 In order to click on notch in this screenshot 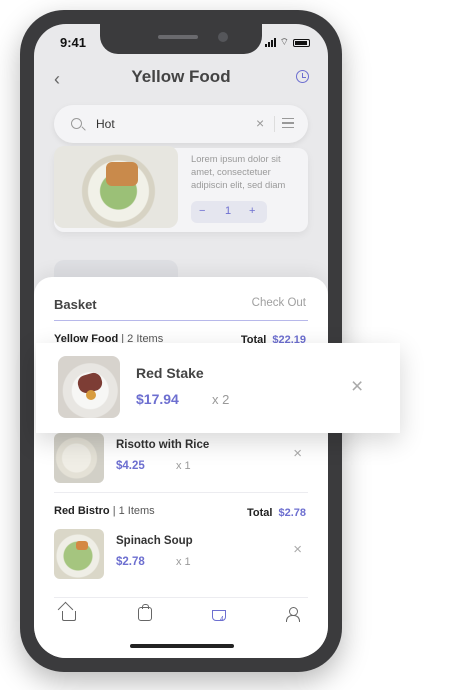, I will do `click(181, 39)`.